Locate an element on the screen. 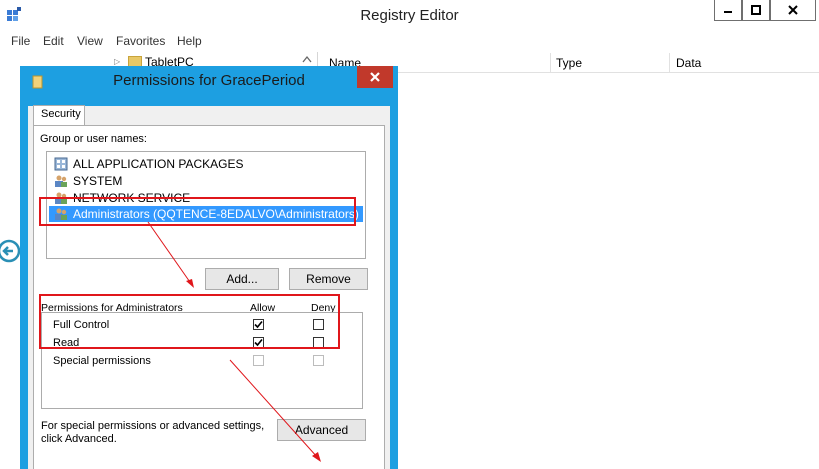 This screenshot has width=819, height=469. annotation-arrows is located at coordinates (234, 341).